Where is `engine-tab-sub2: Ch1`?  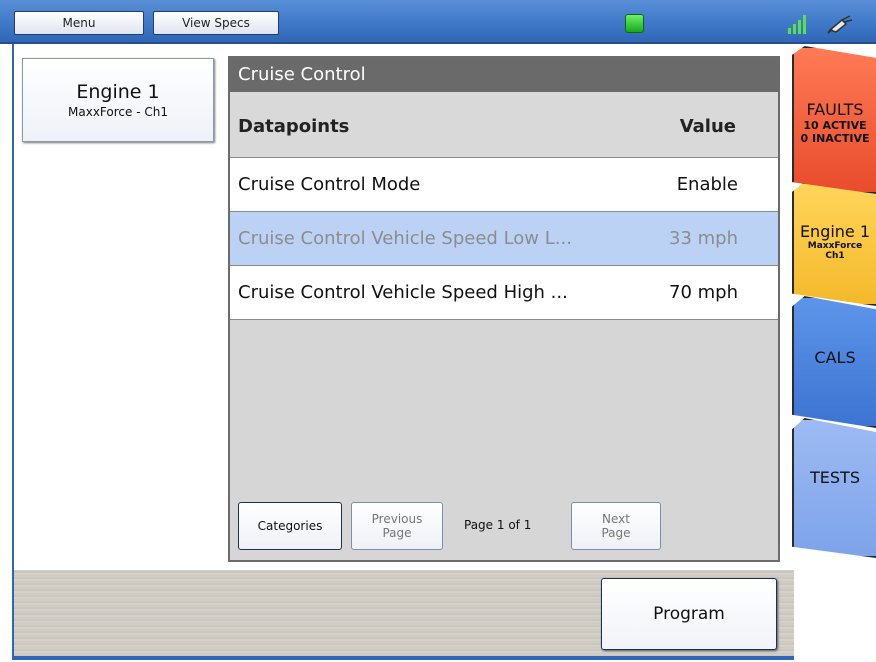 engine-tab-sub2: Ch1 is located at coordinates (835, 256).